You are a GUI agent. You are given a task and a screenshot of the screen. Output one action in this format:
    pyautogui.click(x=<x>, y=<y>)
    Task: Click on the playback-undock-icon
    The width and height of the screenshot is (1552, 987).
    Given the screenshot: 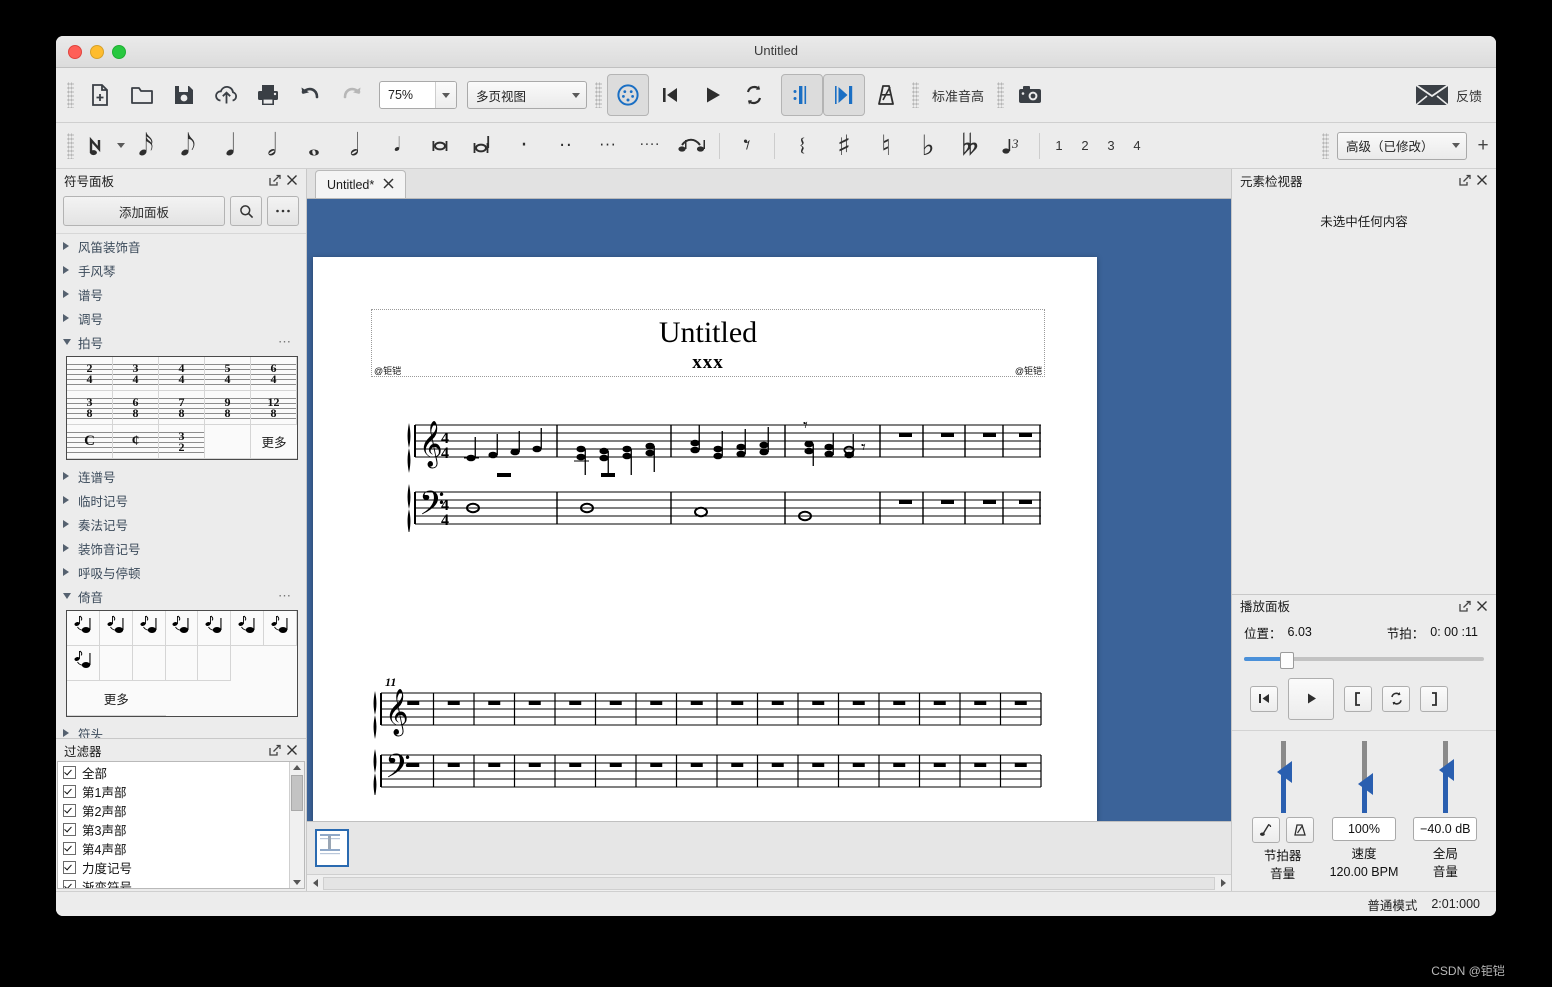 What is the action you would take?
    pyautogui.click(x=1464, y=605)
    